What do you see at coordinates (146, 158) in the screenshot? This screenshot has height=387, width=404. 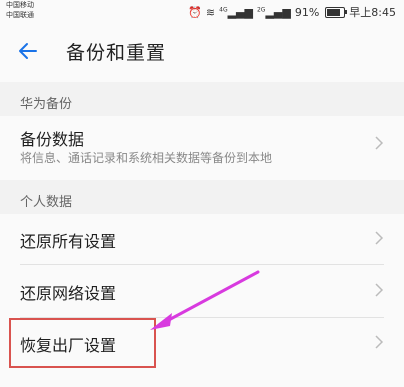 I see `item-subtitle: 将信息、通话记录和系统相关数据等备份到本地` at bounding box center [146, 158].